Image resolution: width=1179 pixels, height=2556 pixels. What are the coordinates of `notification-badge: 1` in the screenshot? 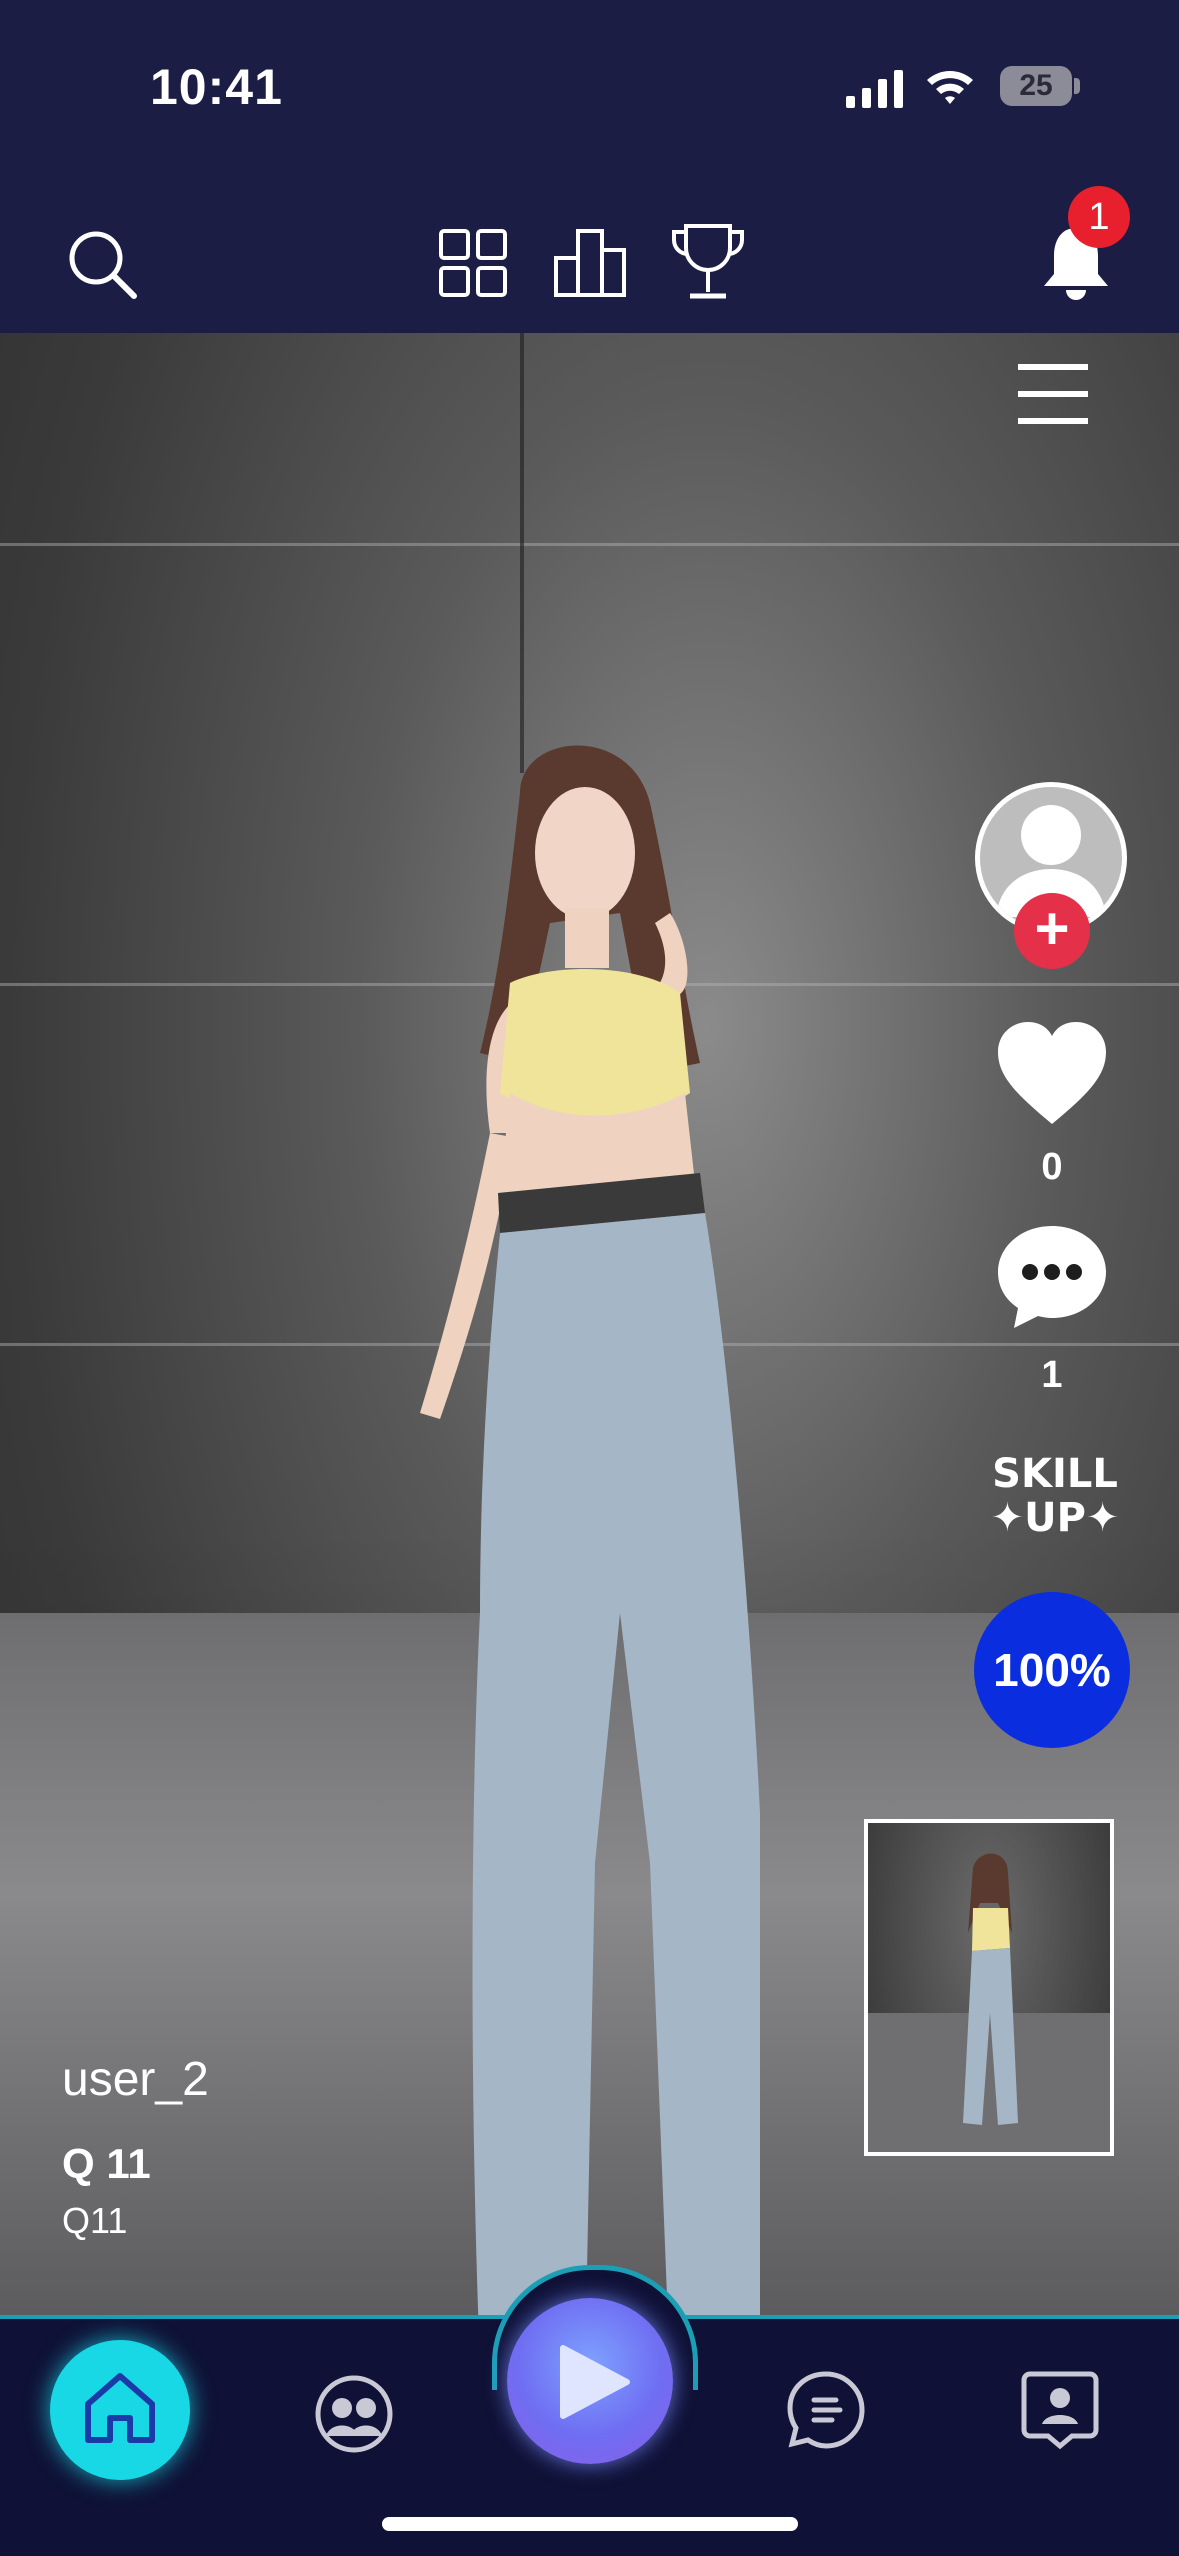 It's located at (1099, 217).